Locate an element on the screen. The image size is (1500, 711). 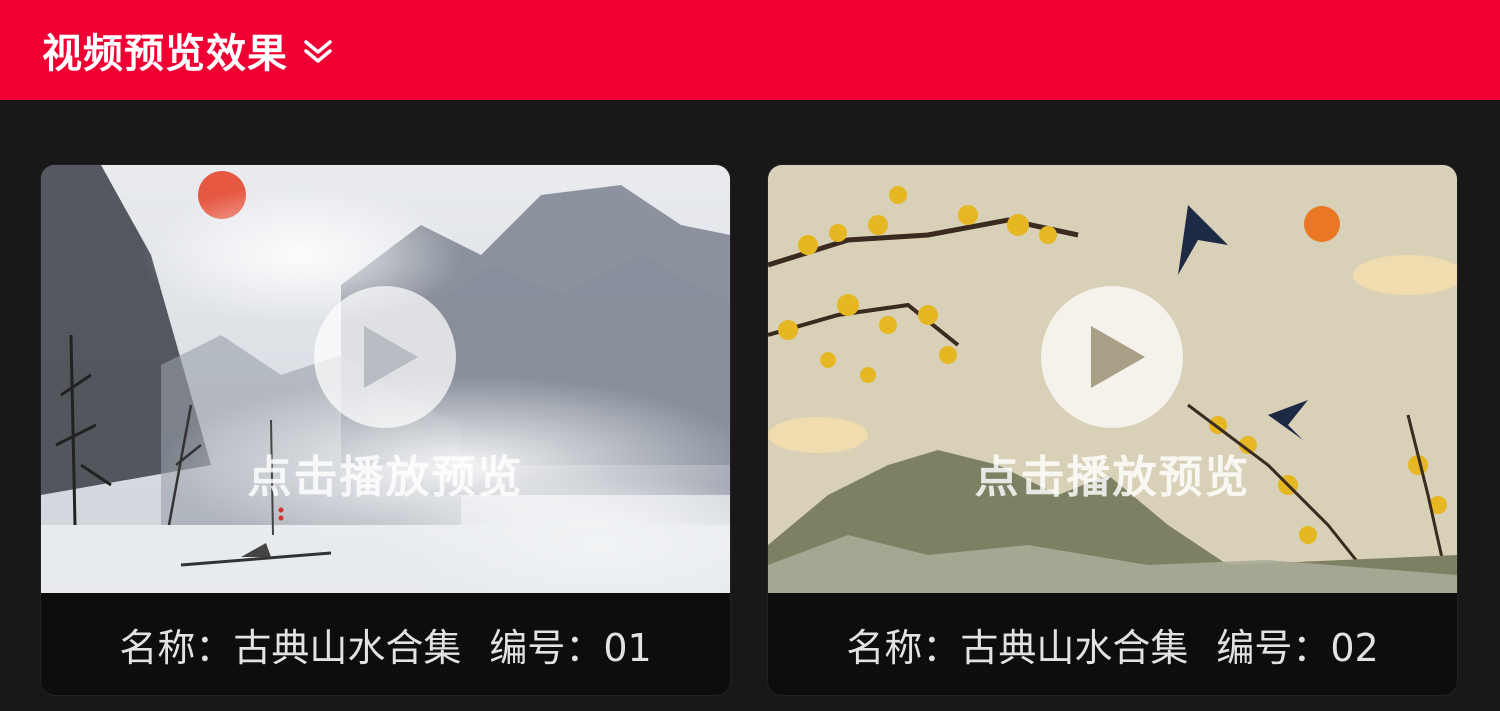
header-bar: 视频预览效果 is located at coordinates (750, 50).